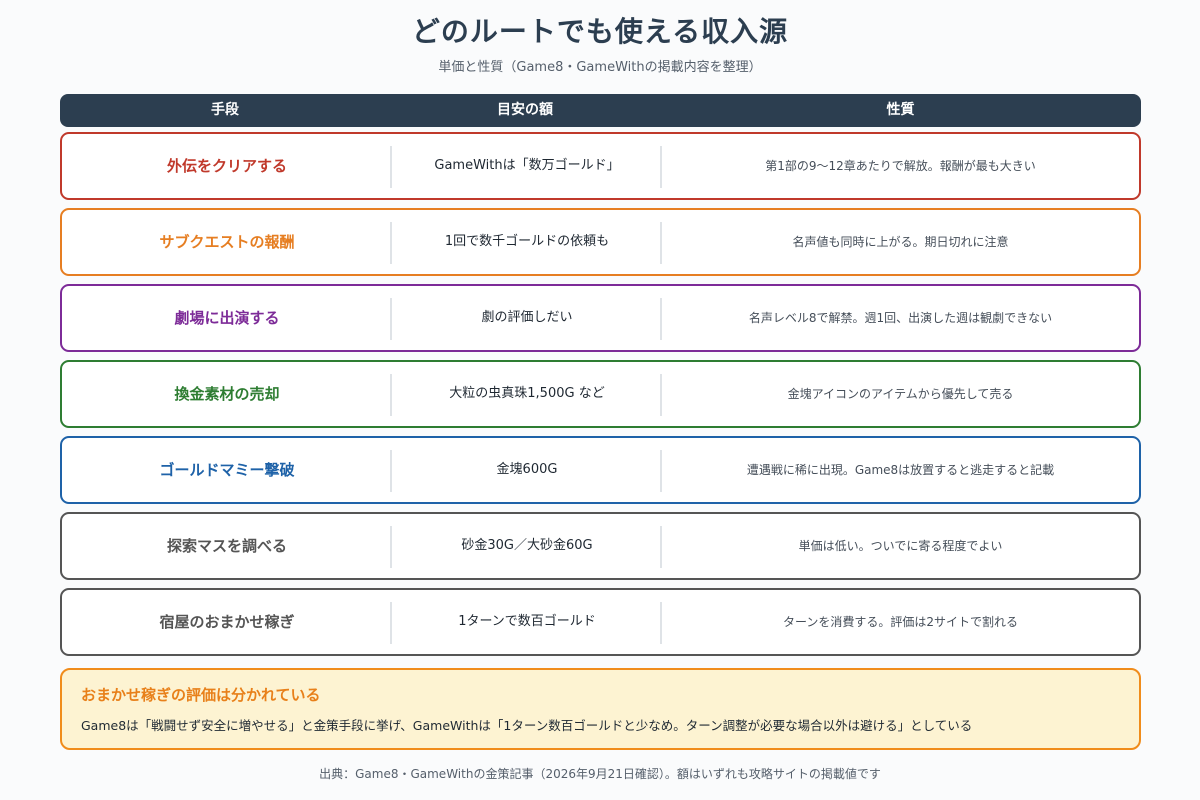  Describe the element at coordinates (527, 241) in the screenshot. I see `row-amount: 1回で数千ゴールドの依頼も` at that location.